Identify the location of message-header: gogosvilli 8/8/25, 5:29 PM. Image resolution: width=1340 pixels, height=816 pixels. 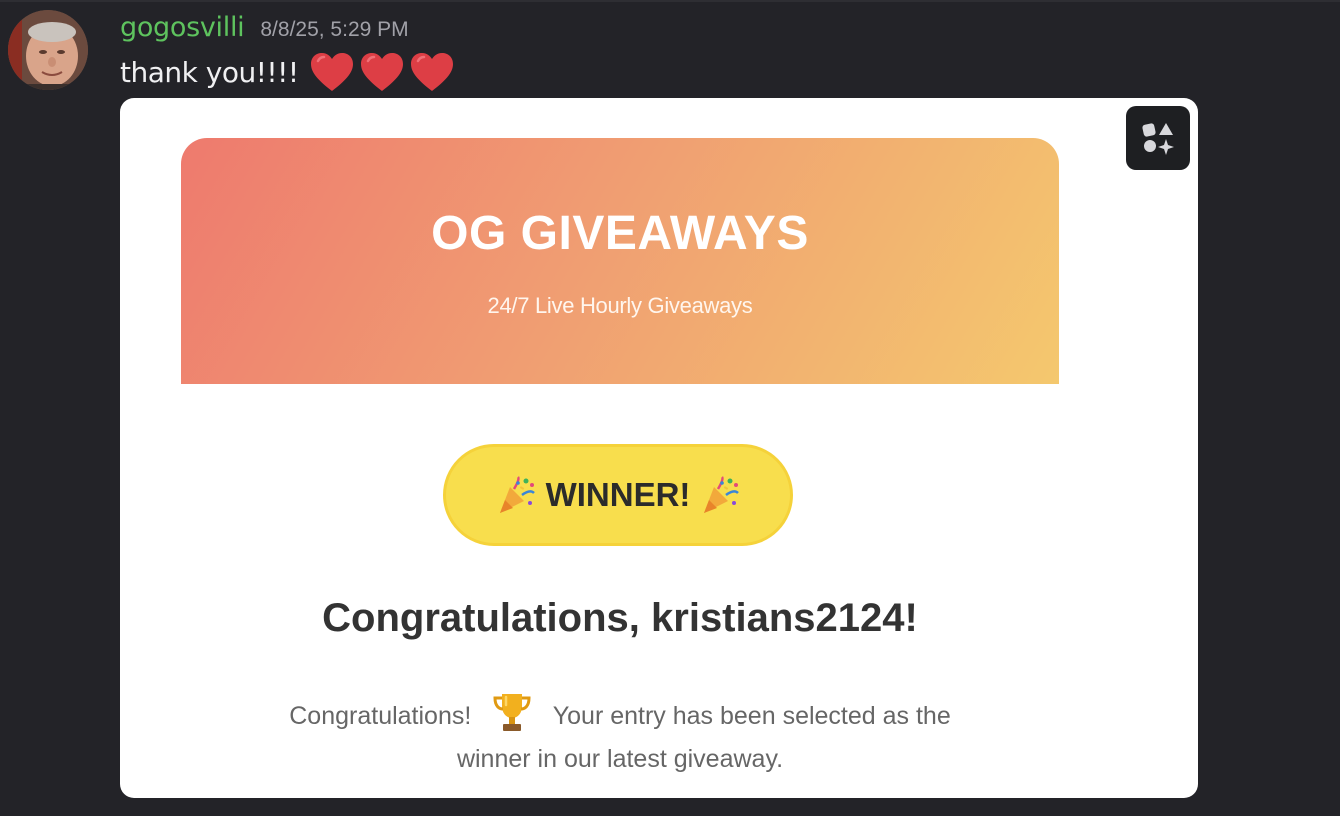
(264, 30).